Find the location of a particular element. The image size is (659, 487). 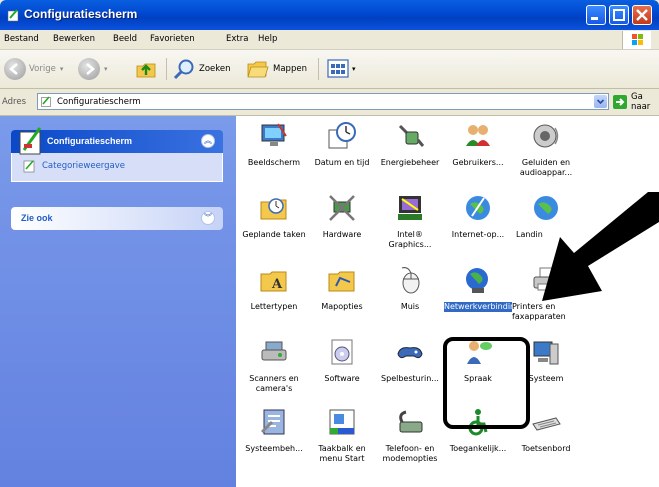

menu-favorieten: Favorieten is located at coordinates (172, 39).